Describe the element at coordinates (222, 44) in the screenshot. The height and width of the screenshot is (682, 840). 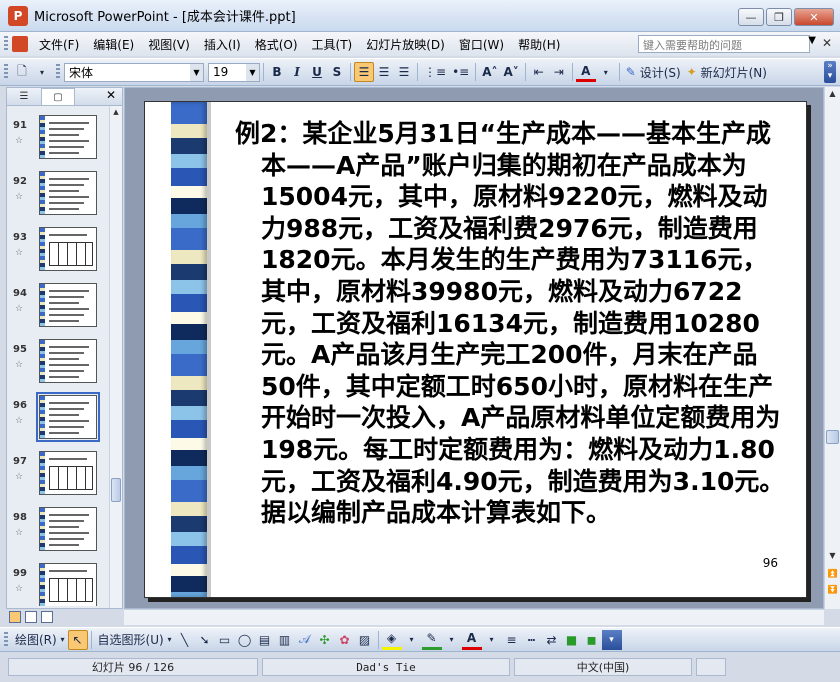
I see `menu-insert: 插入(I)` at that location.